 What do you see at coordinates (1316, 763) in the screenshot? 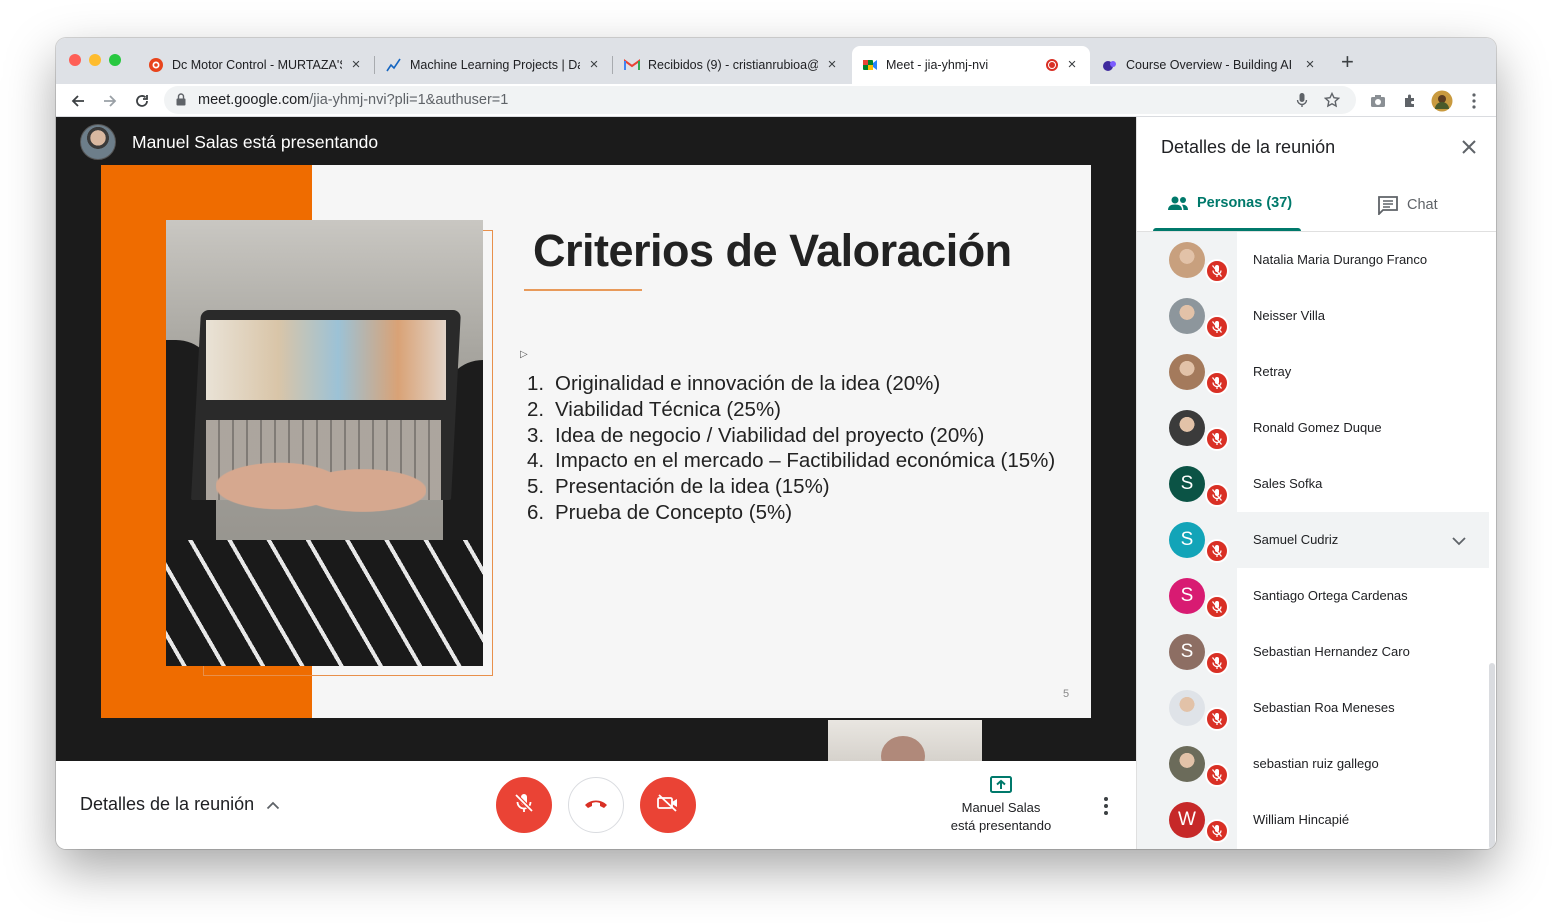
I see `participant-name: sebastian ruiz gallego` at bounding box center [1316, 763].